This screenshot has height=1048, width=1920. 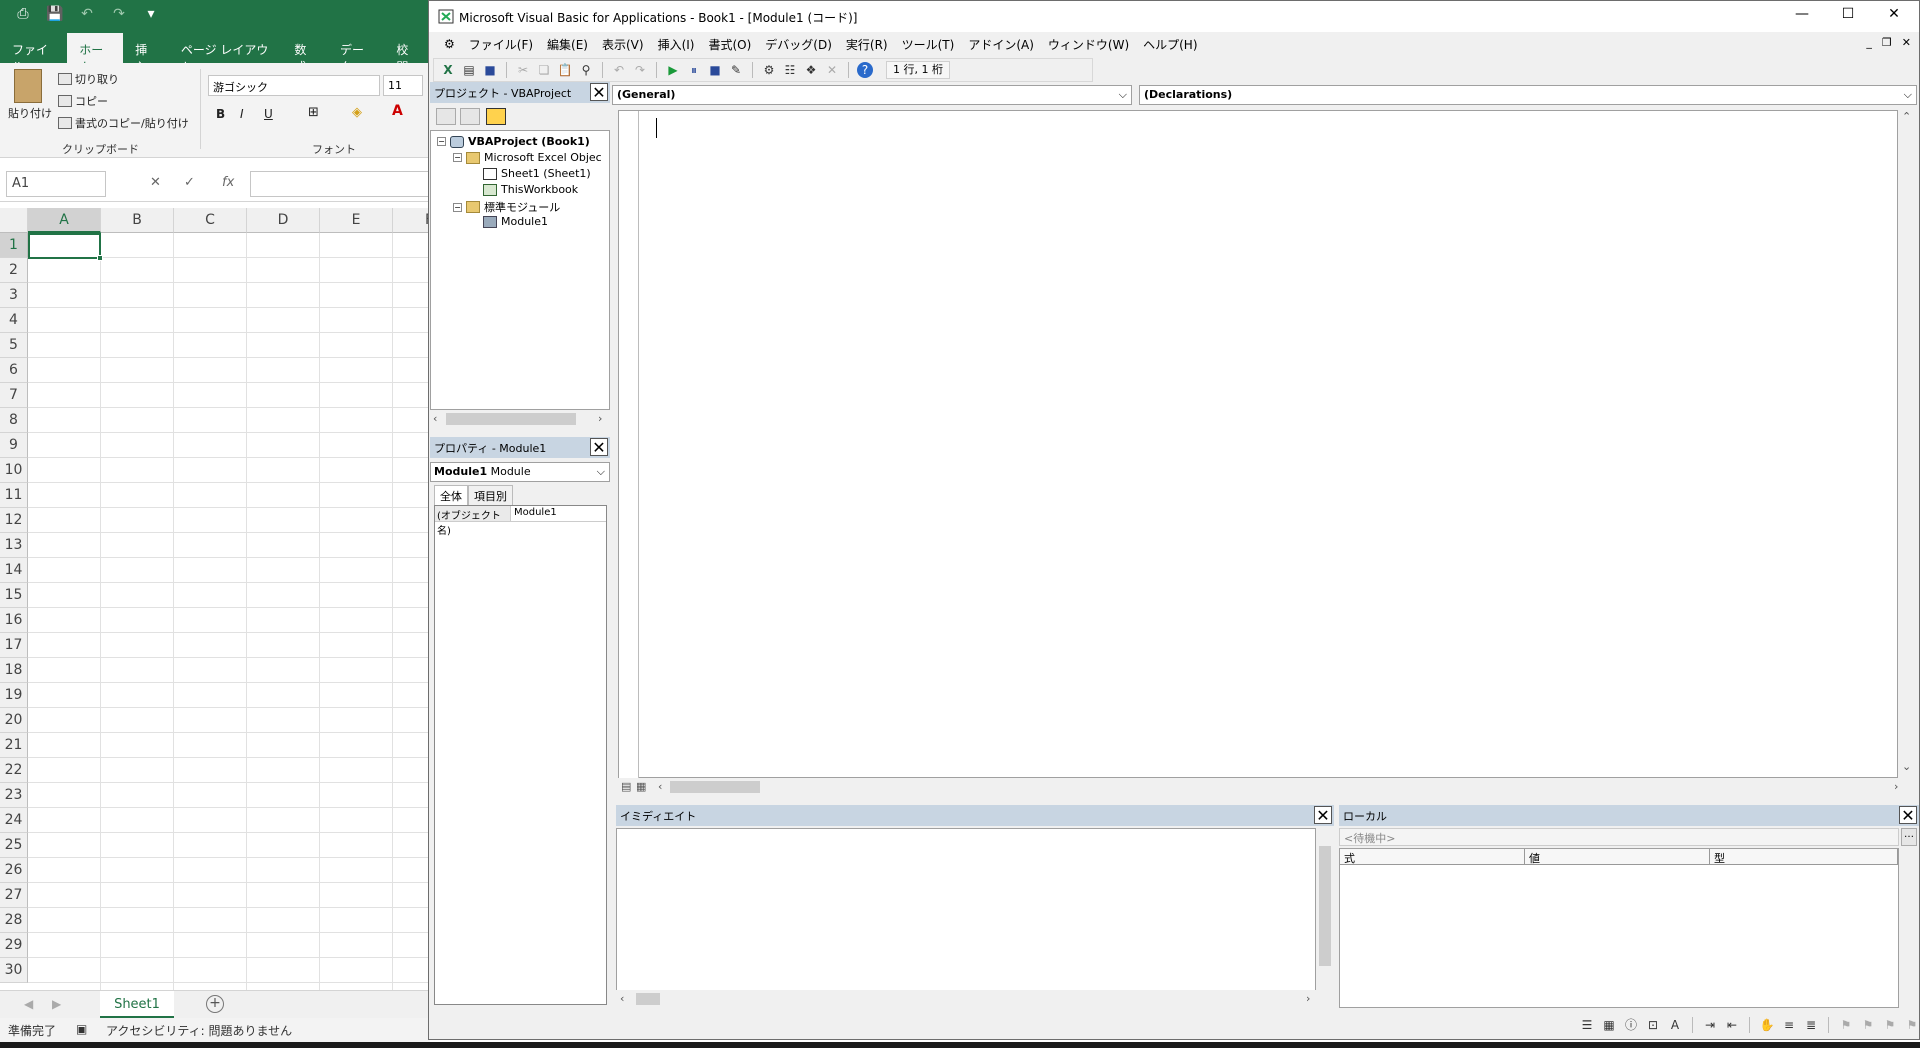 What do you see at coordinates (356, 53) in the screenshot?
I see `tab-data: データ` at bounding box center [356, 53].